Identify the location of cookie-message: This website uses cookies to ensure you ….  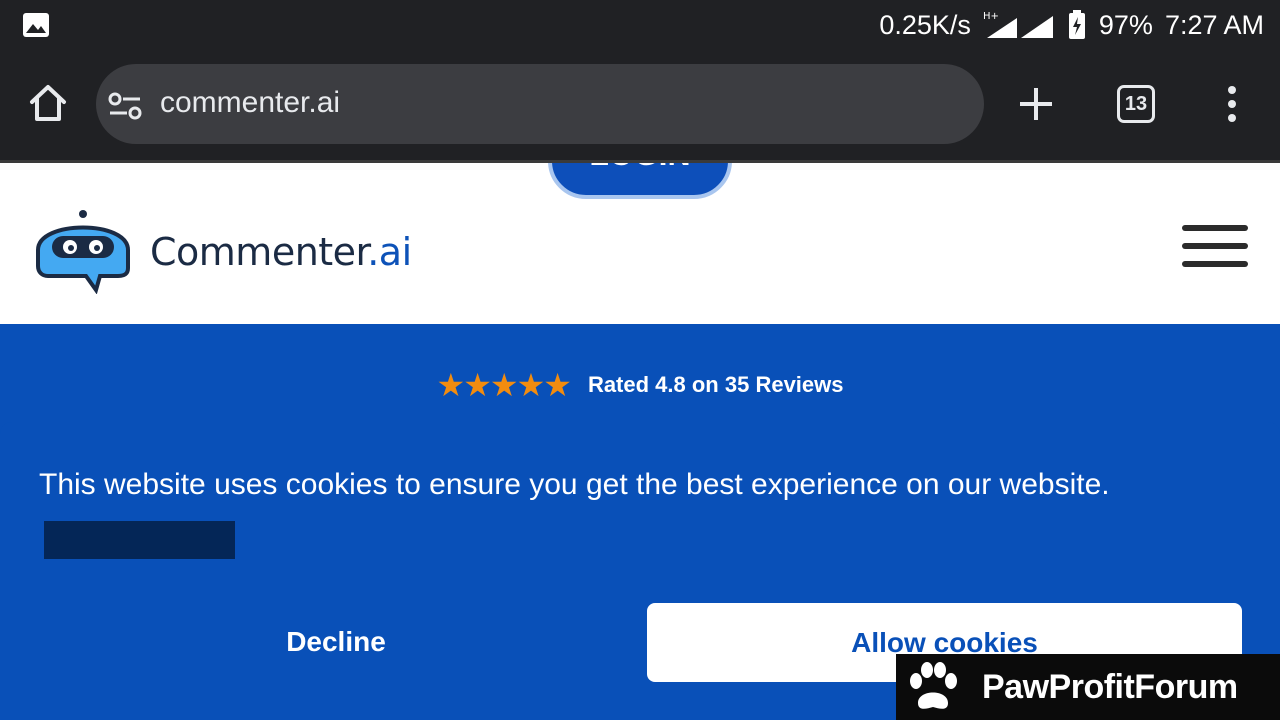
(574, 484).